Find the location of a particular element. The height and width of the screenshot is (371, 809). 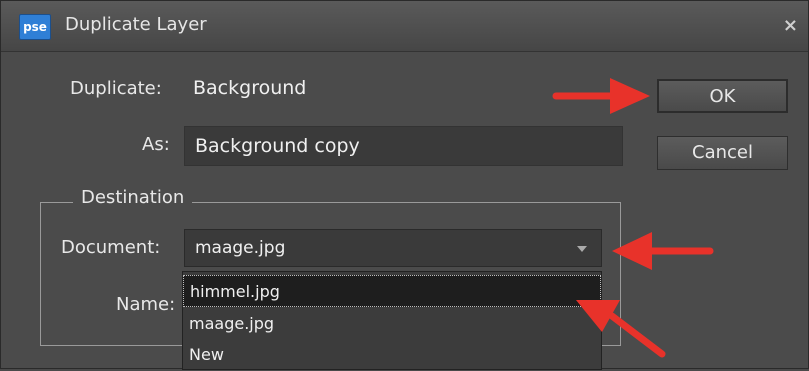

ok-button: OK is located at coordinates (722, 96).